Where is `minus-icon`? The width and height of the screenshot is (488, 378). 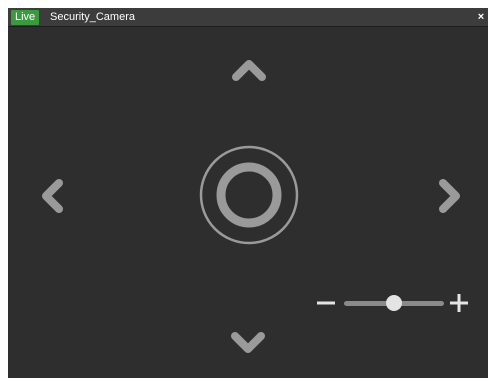
minus-icon is located at coordinates (326, 303).